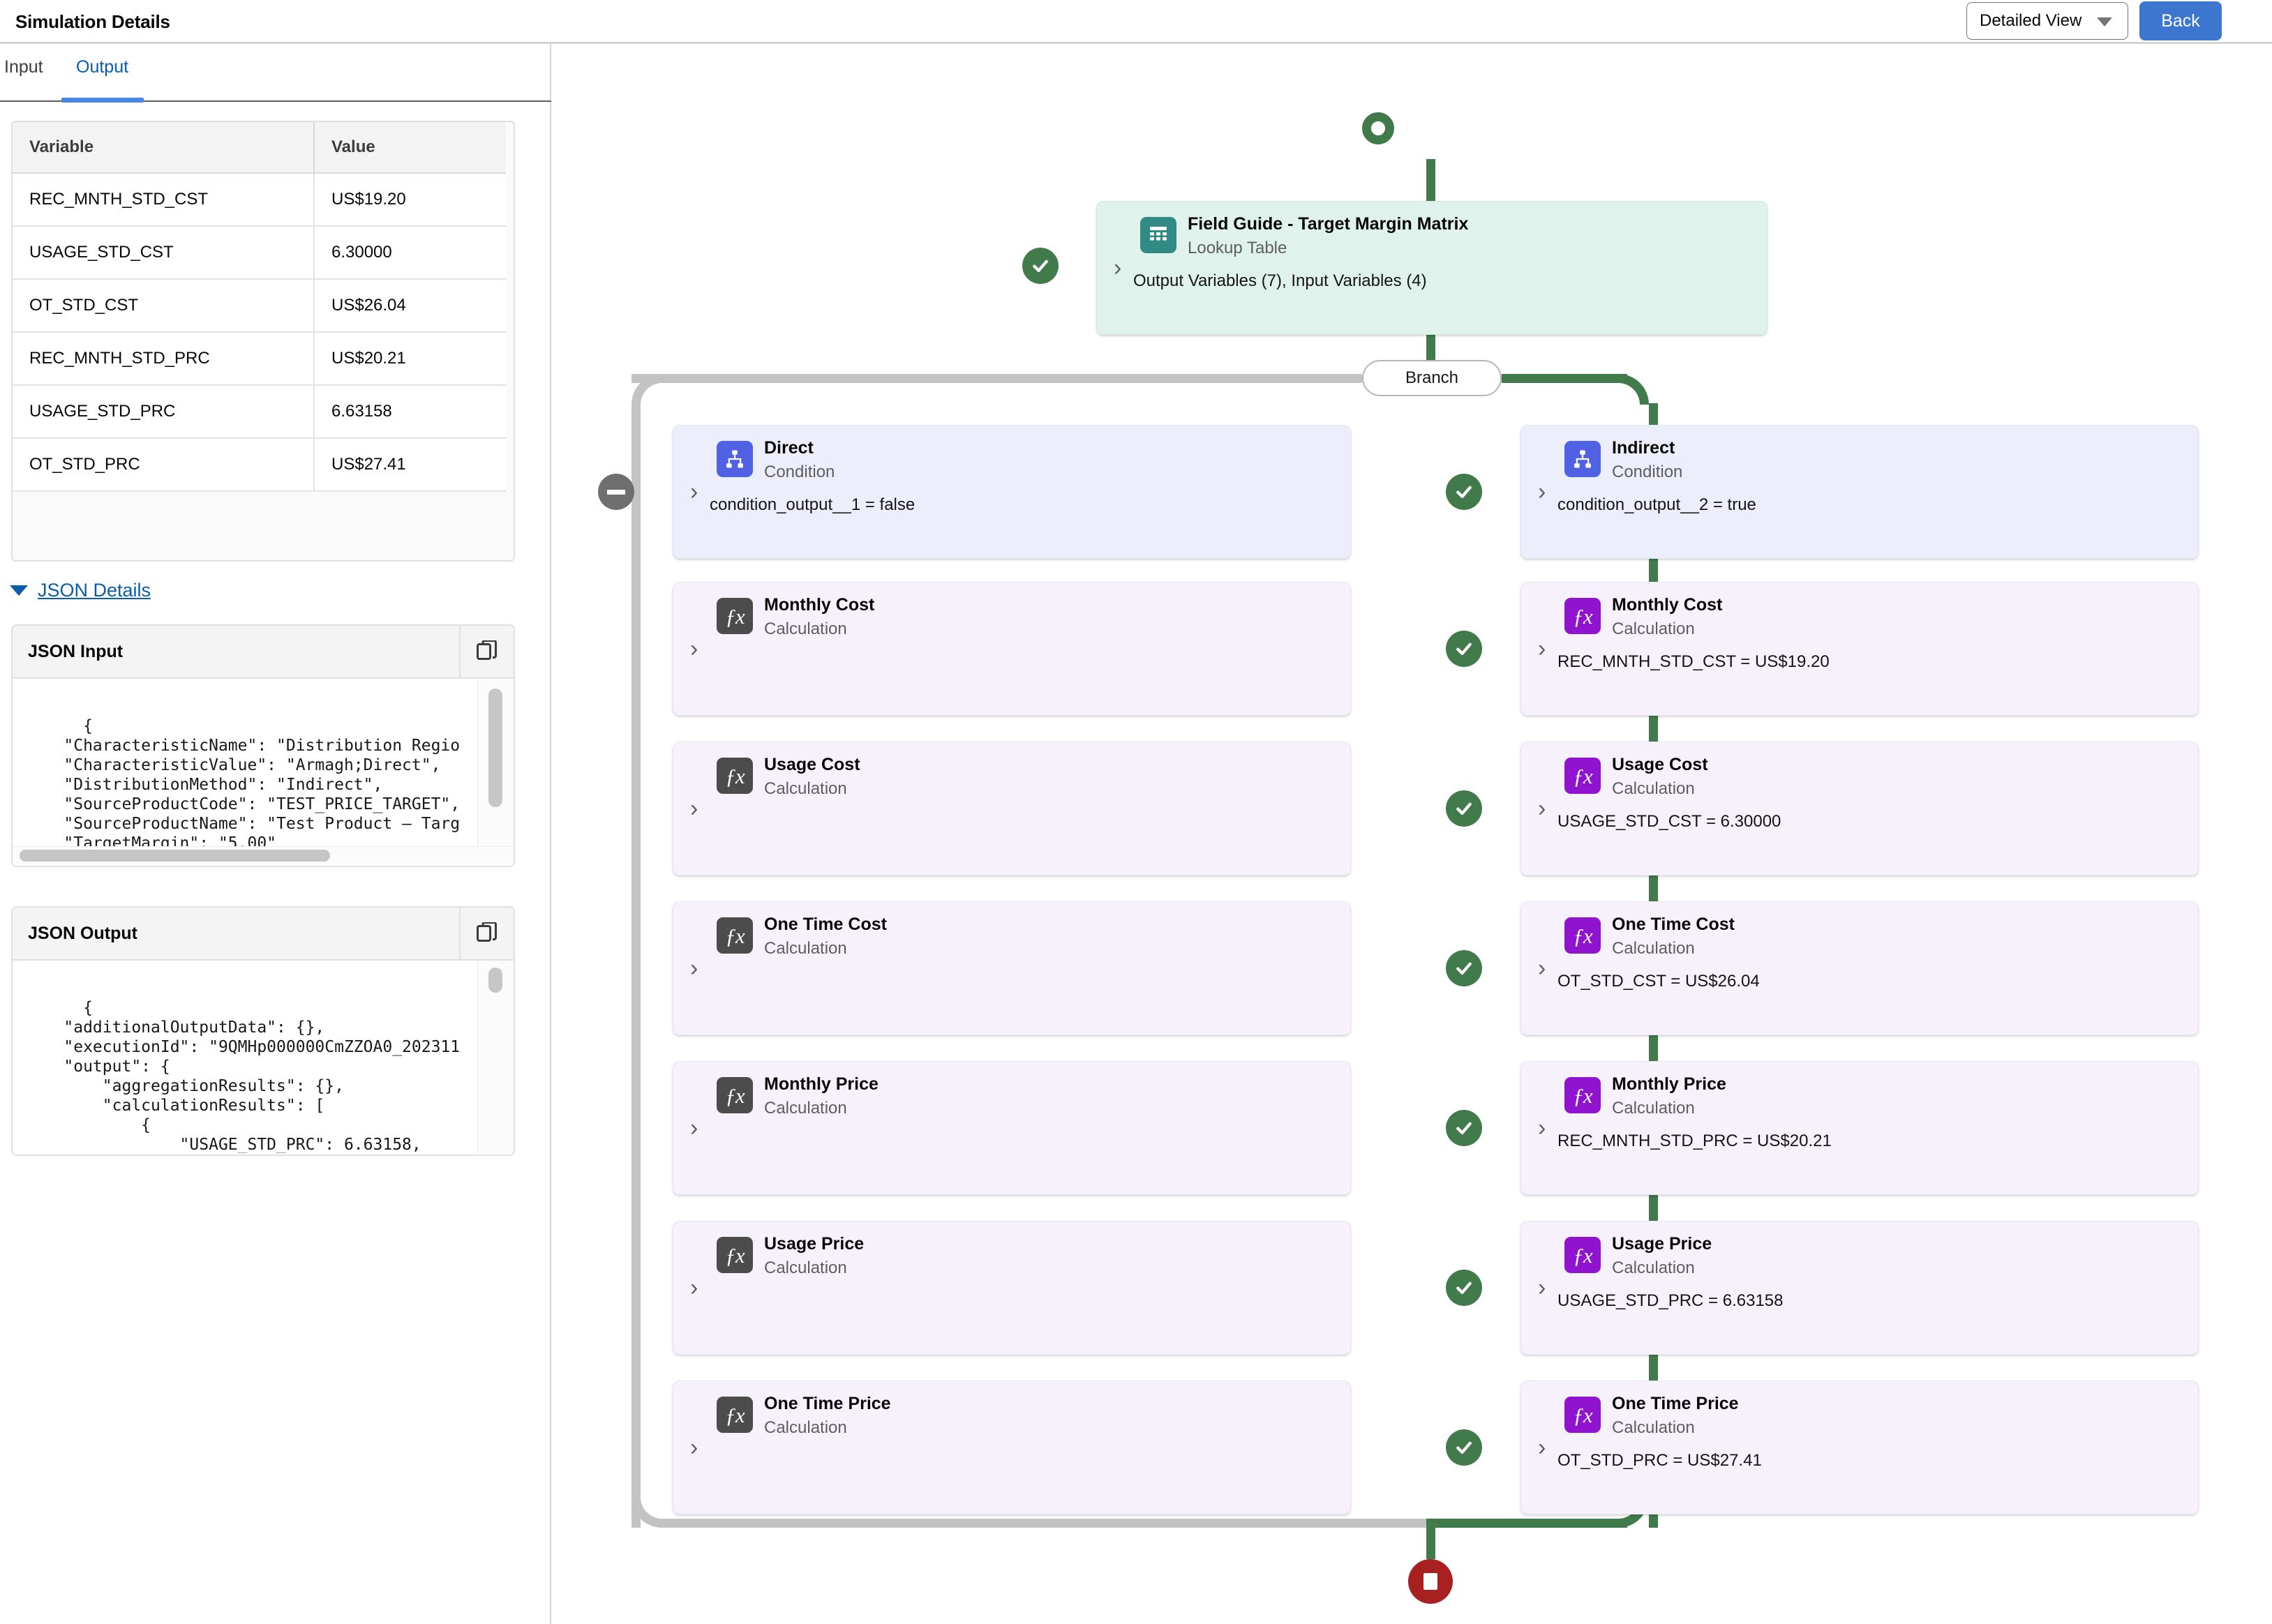  What do you see at coordinates (1012, 808) in the screenshot?
I see `node-usage-cost: › ƒx Usage Cost Calculation` at bounding box center [1012, 808].